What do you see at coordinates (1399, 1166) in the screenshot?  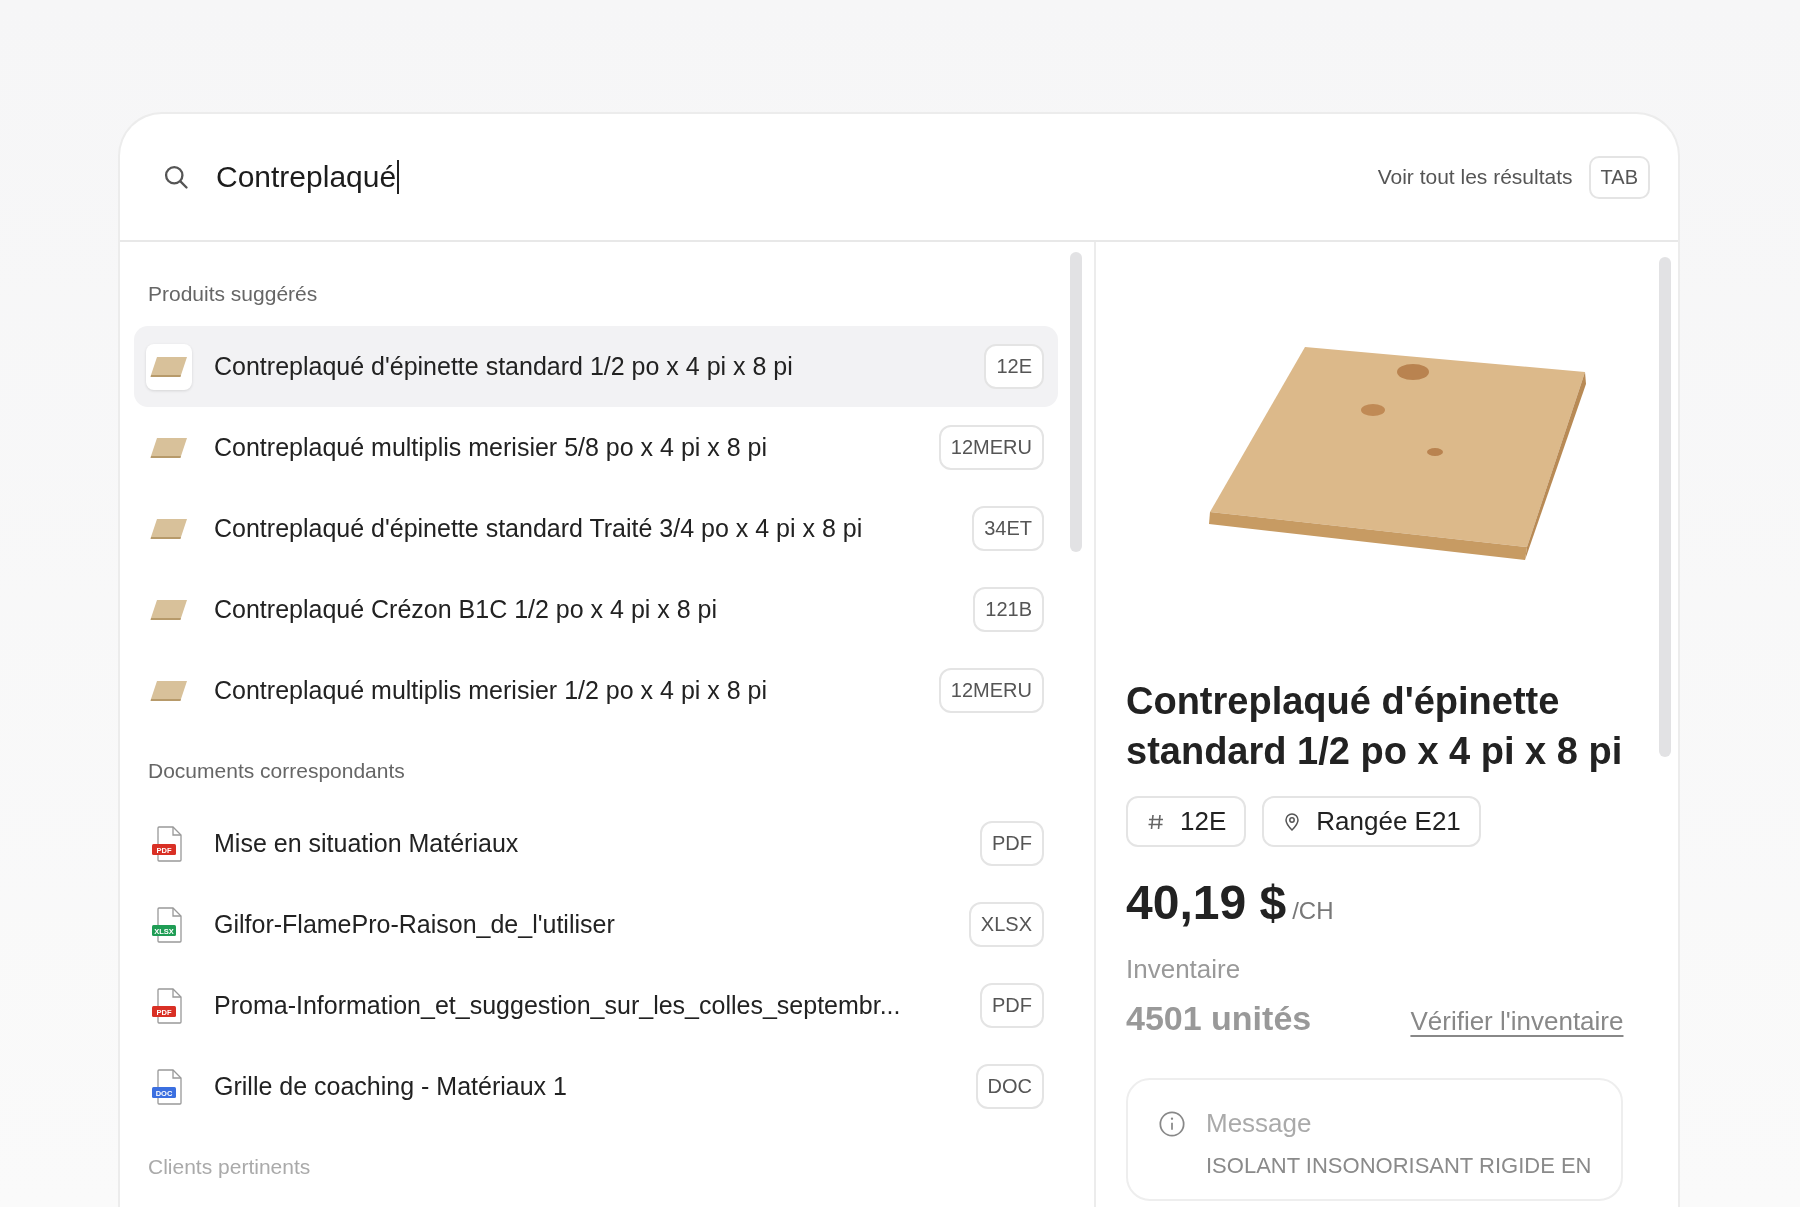 I see `message-text: ISOLANT INSONORISANT RIGIDE EN` at bounding box center [1399, 1166].